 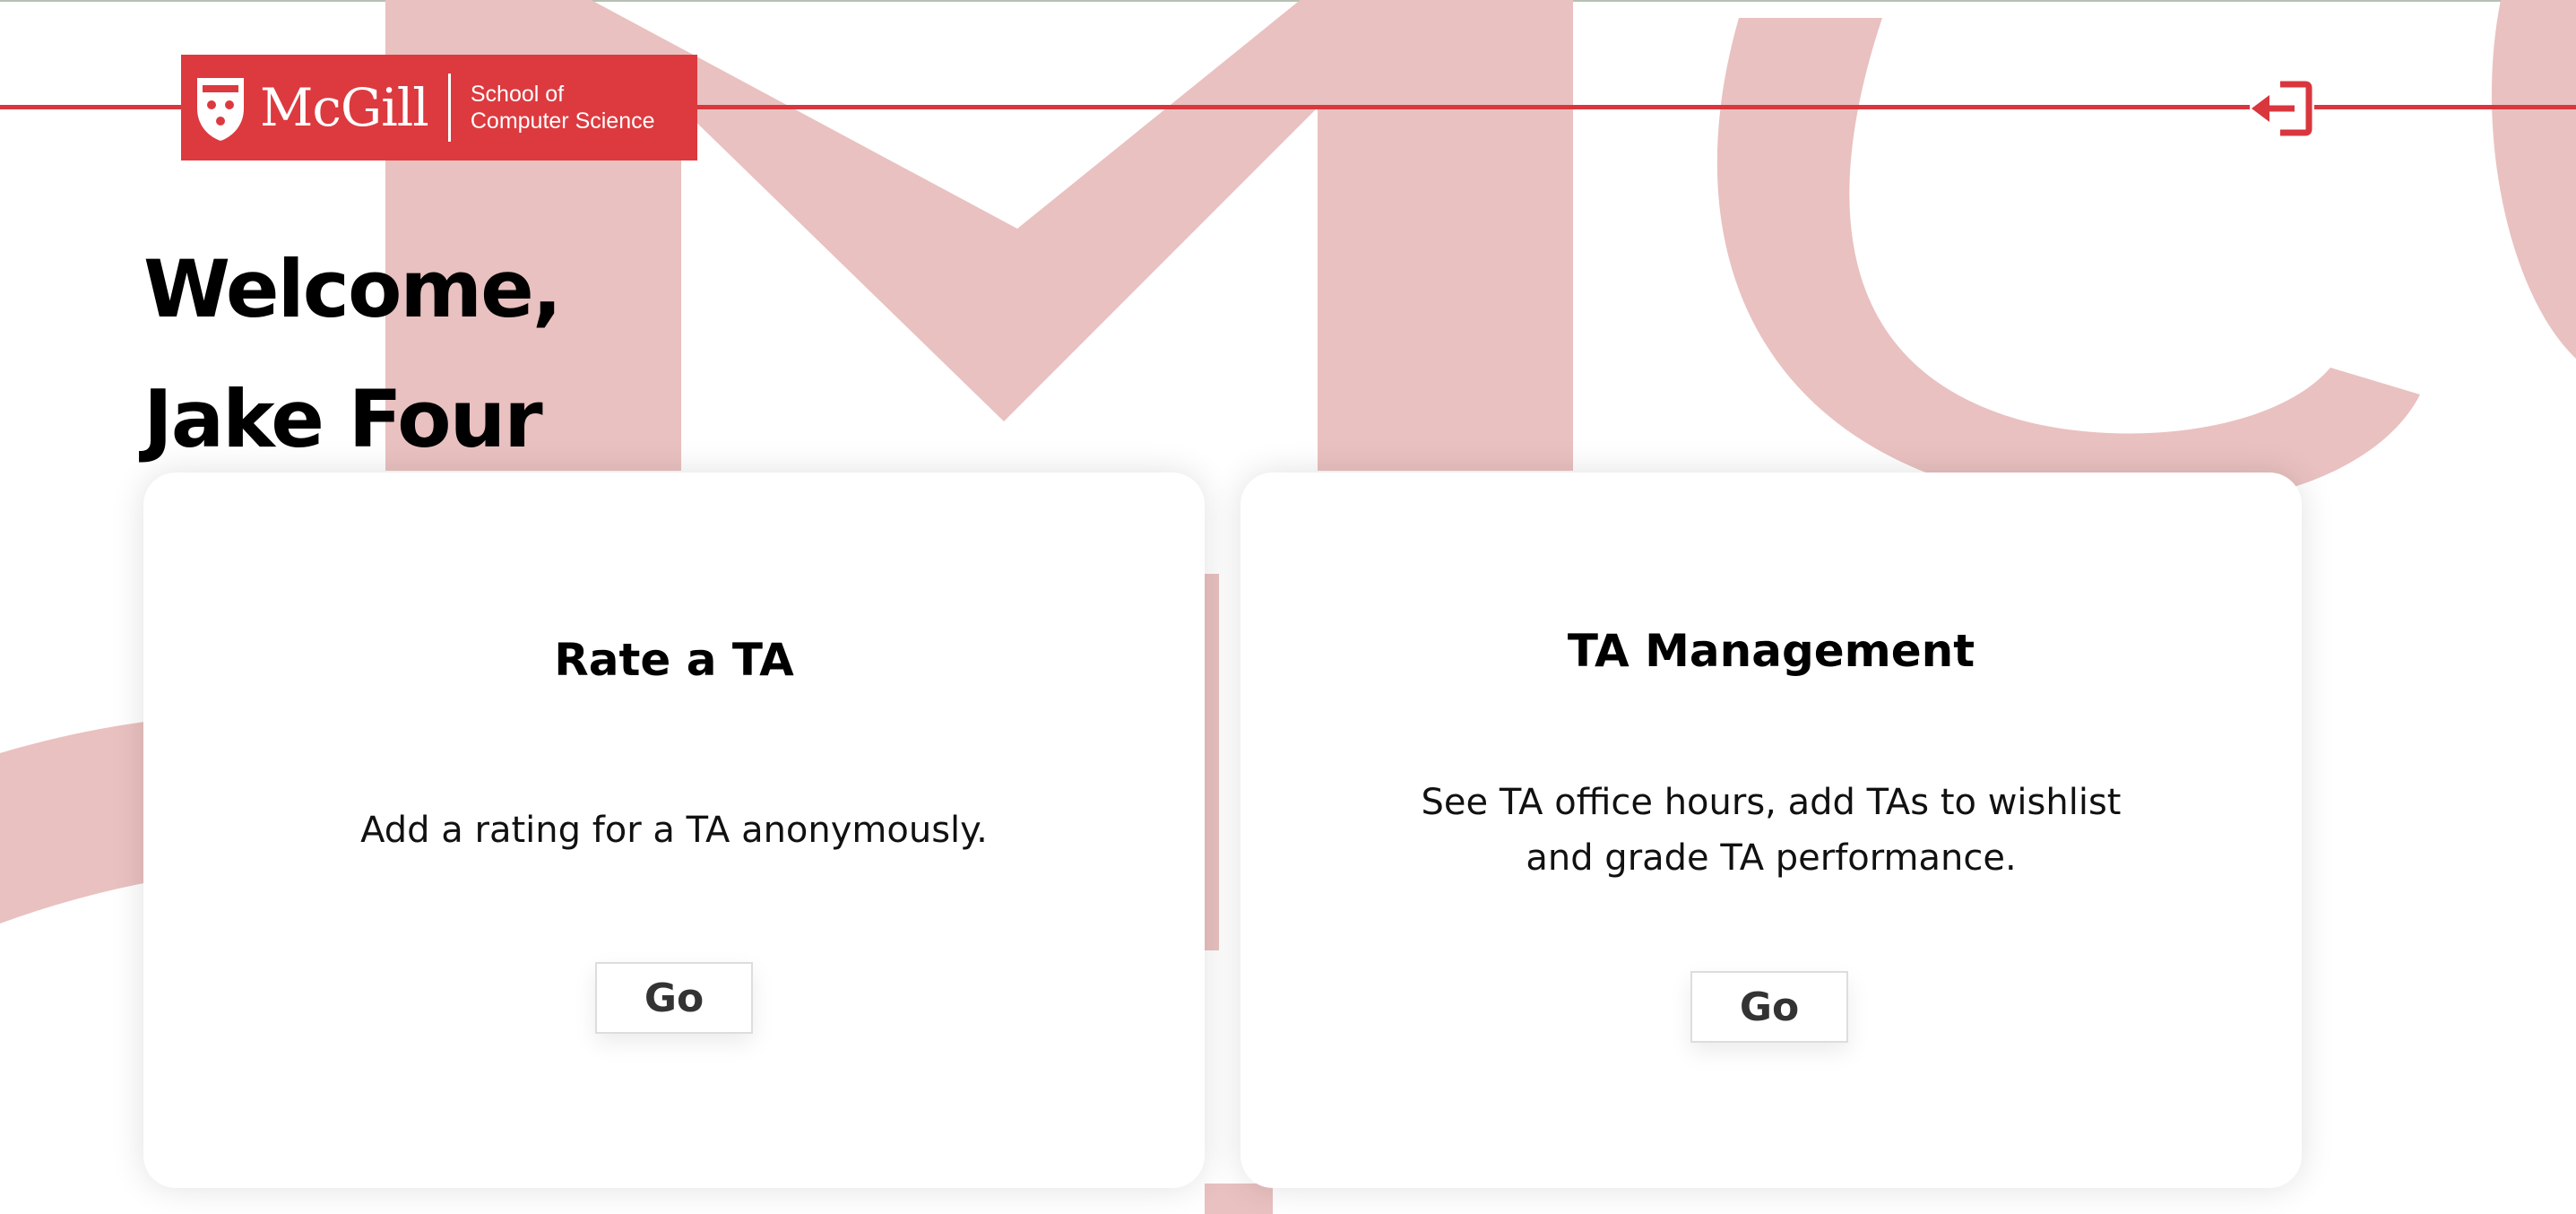 I want to click on logo-dept: School of Computer Science, so click(x=563, y=107).